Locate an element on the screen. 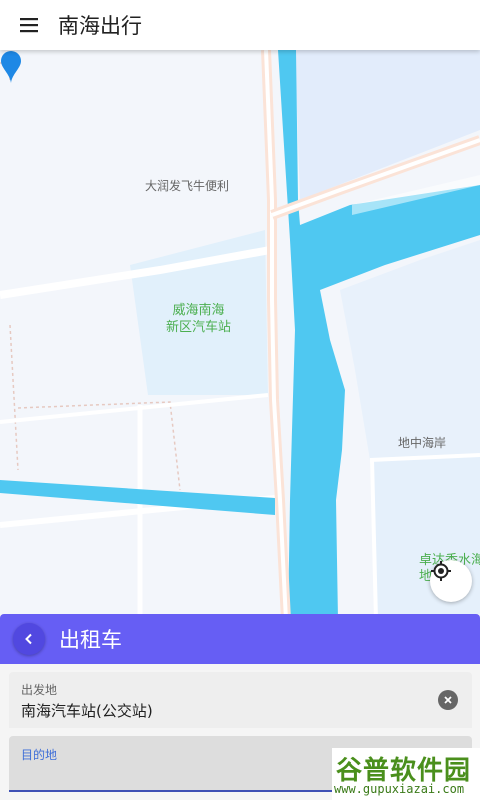 The image size is (480, 800). app-bar: 南海出行 is located at coordinates (240, 25).